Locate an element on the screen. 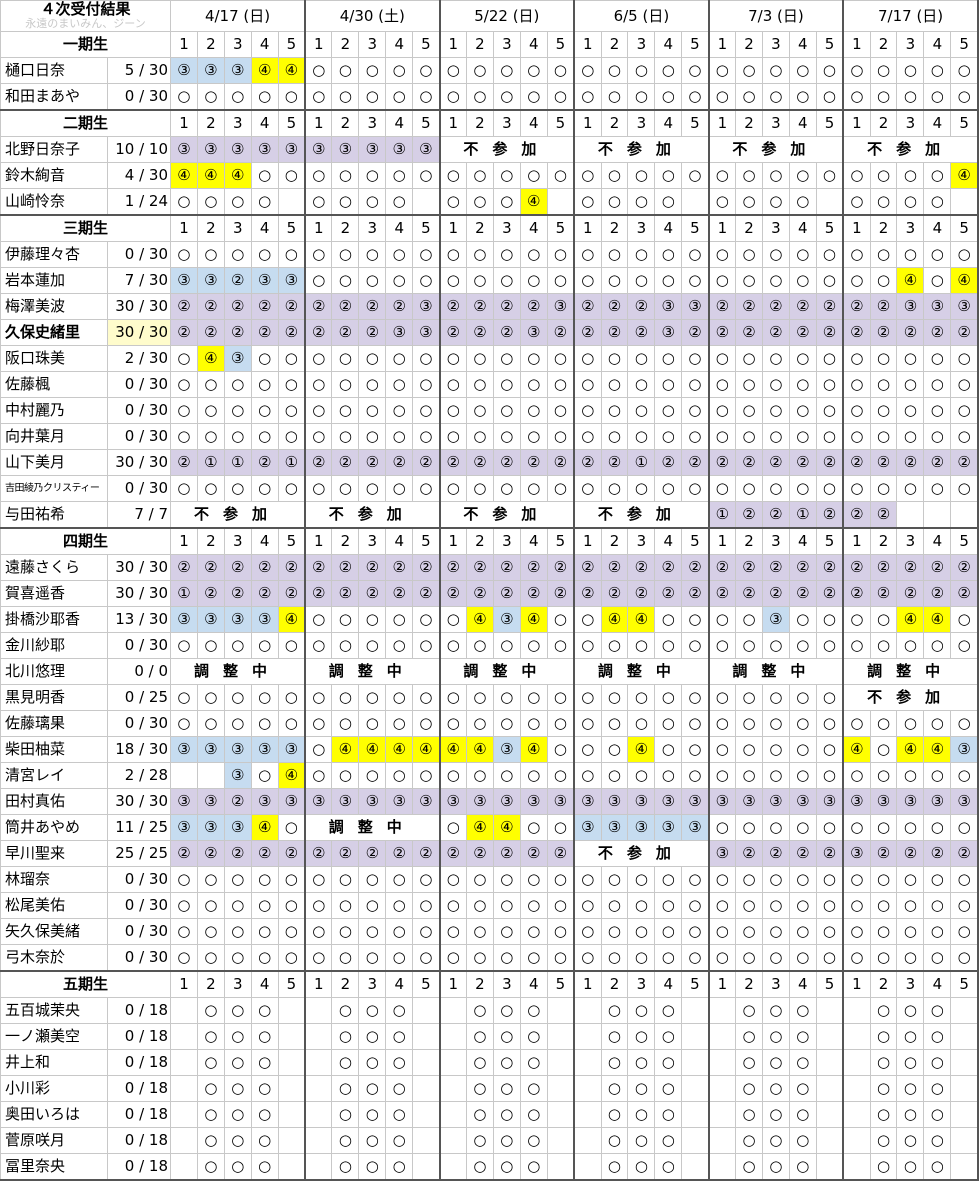 The height and width of the screenshot is (1200, 979). member-name: 岩本蓮加 is located at coordinates (54, 280).